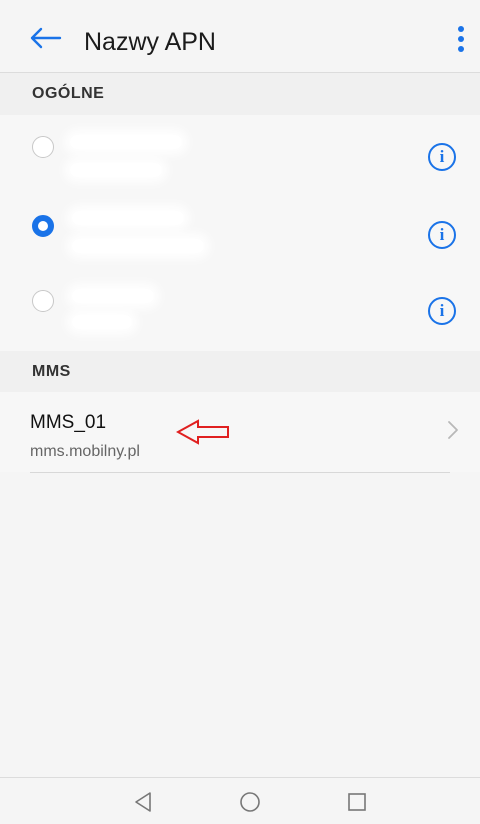 The image size is (480, 824). I want to click on system-nav-bar, so click(240, 800).